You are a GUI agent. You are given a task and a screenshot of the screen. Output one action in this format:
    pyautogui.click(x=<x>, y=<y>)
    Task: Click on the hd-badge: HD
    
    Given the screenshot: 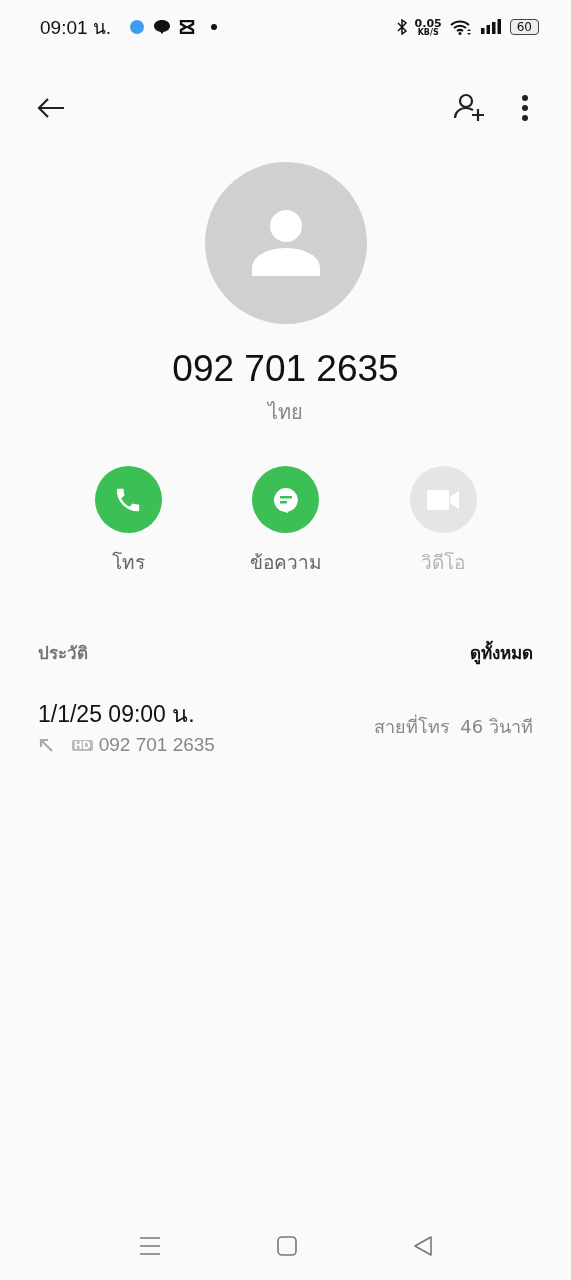 What is the action you would take?
    pyautogui.click(x=82, y=745)
    